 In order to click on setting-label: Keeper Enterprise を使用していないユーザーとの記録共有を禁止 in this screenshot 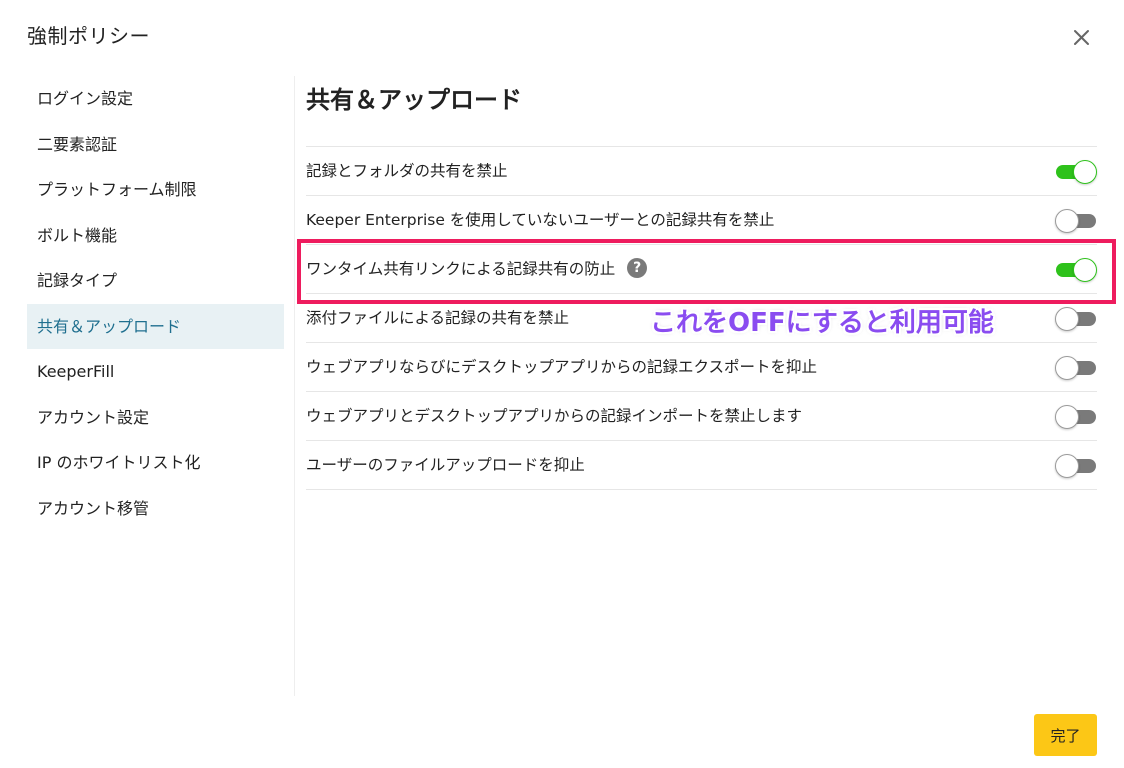, I will do `click(540, 220)`.